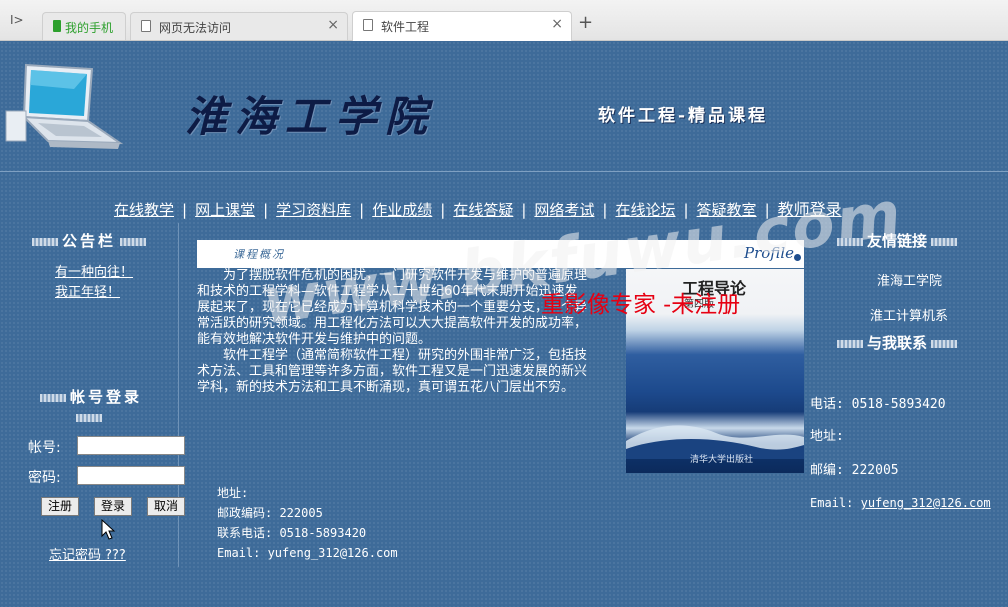  Describe the element at coordinates (909, 314) in the screenshot. I see `friend-link: 淮工计算机系` at that location.